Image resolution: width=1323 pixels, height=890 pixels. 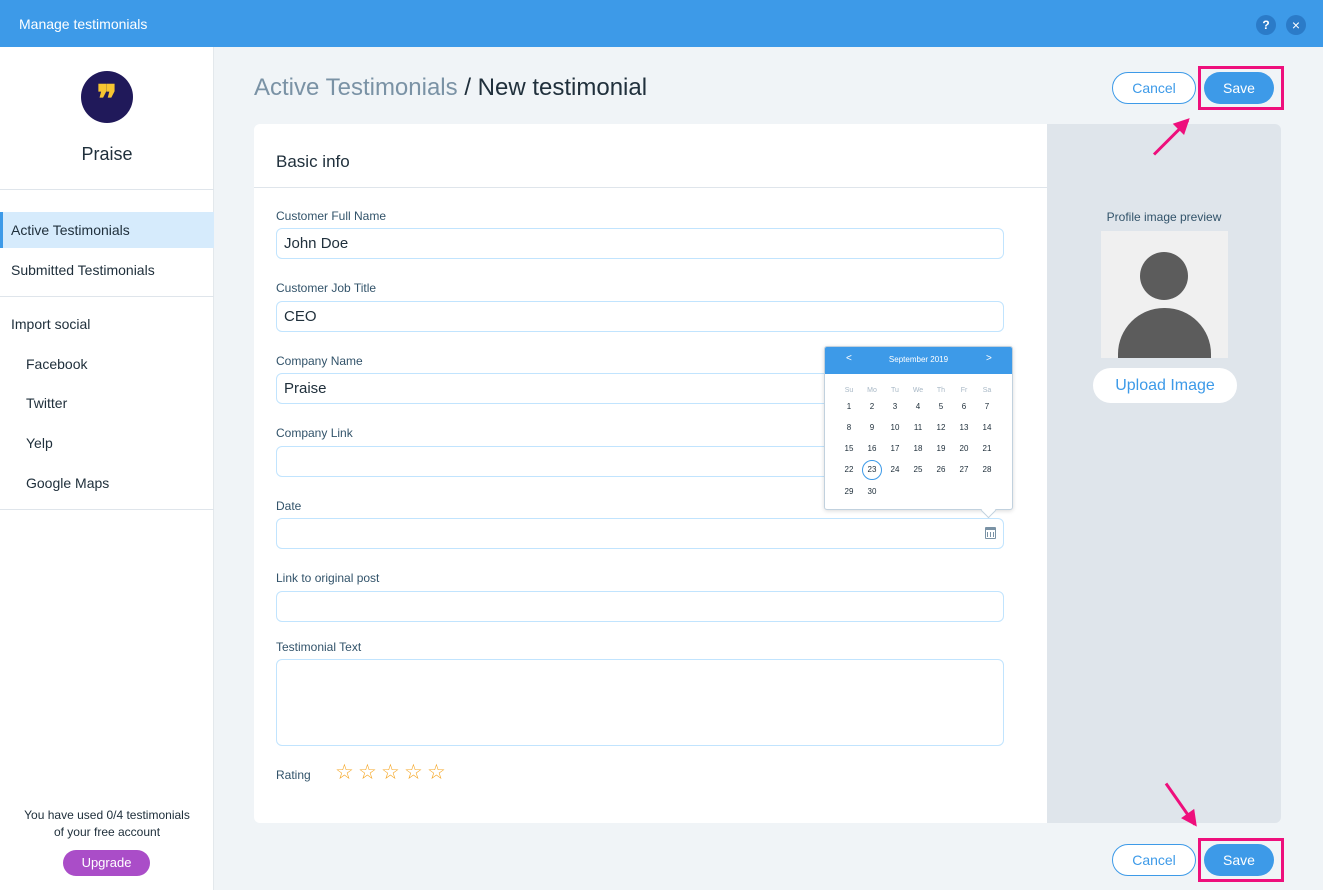 What do you see at coordinates (895, 427) in the screenshot?
I see `calendar-day: 10` at bounding box center [895, 427].